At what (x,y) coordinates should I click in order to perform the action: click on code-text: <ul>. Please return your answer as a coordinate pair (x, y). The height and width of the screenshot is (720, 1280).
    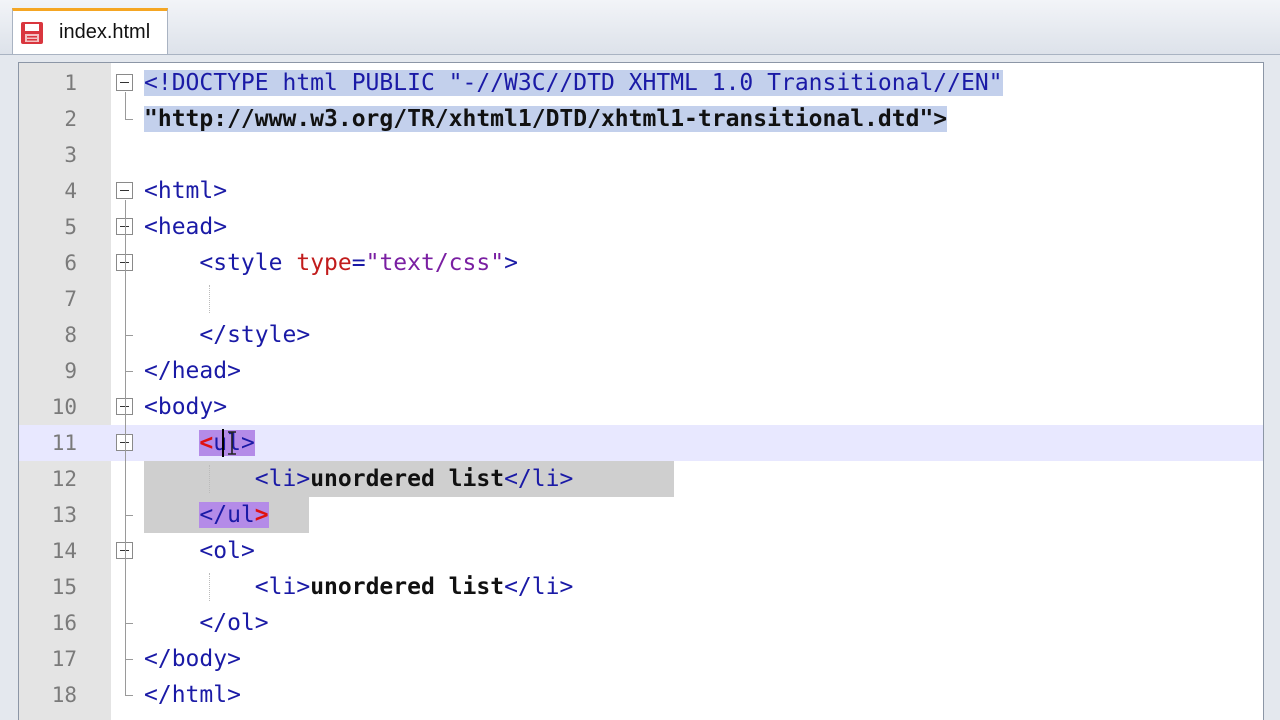
    Looking at the image, I should click on (199, 443).